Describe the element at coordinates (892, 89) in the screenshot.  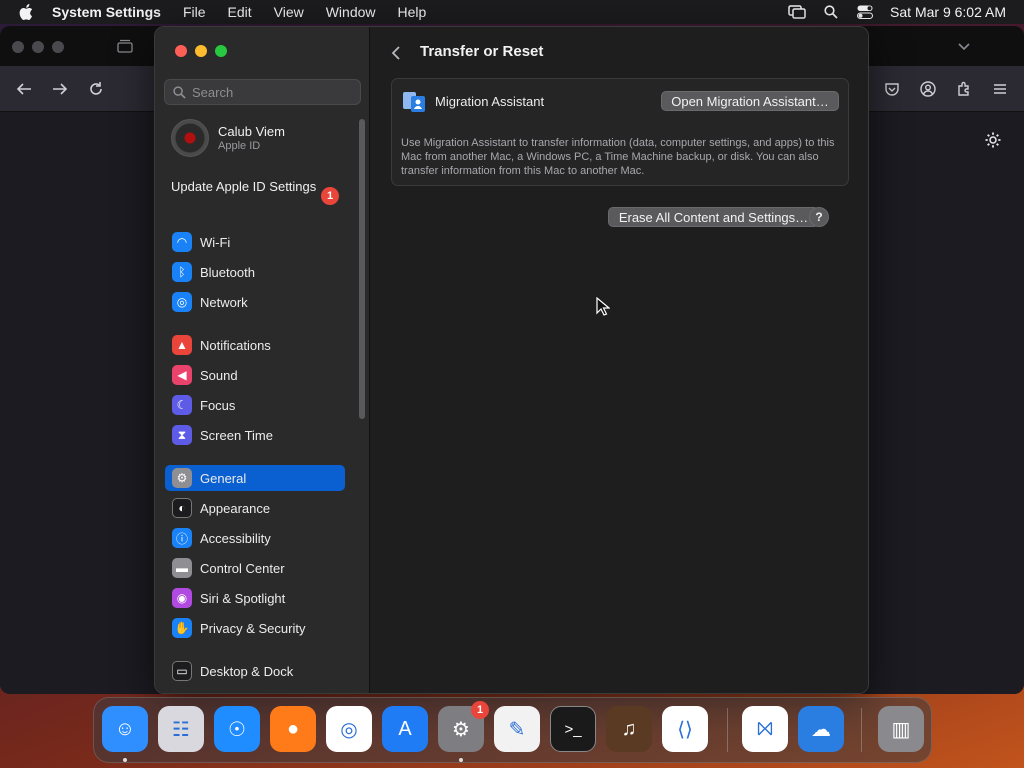
I see `pocket-icon` at that location.